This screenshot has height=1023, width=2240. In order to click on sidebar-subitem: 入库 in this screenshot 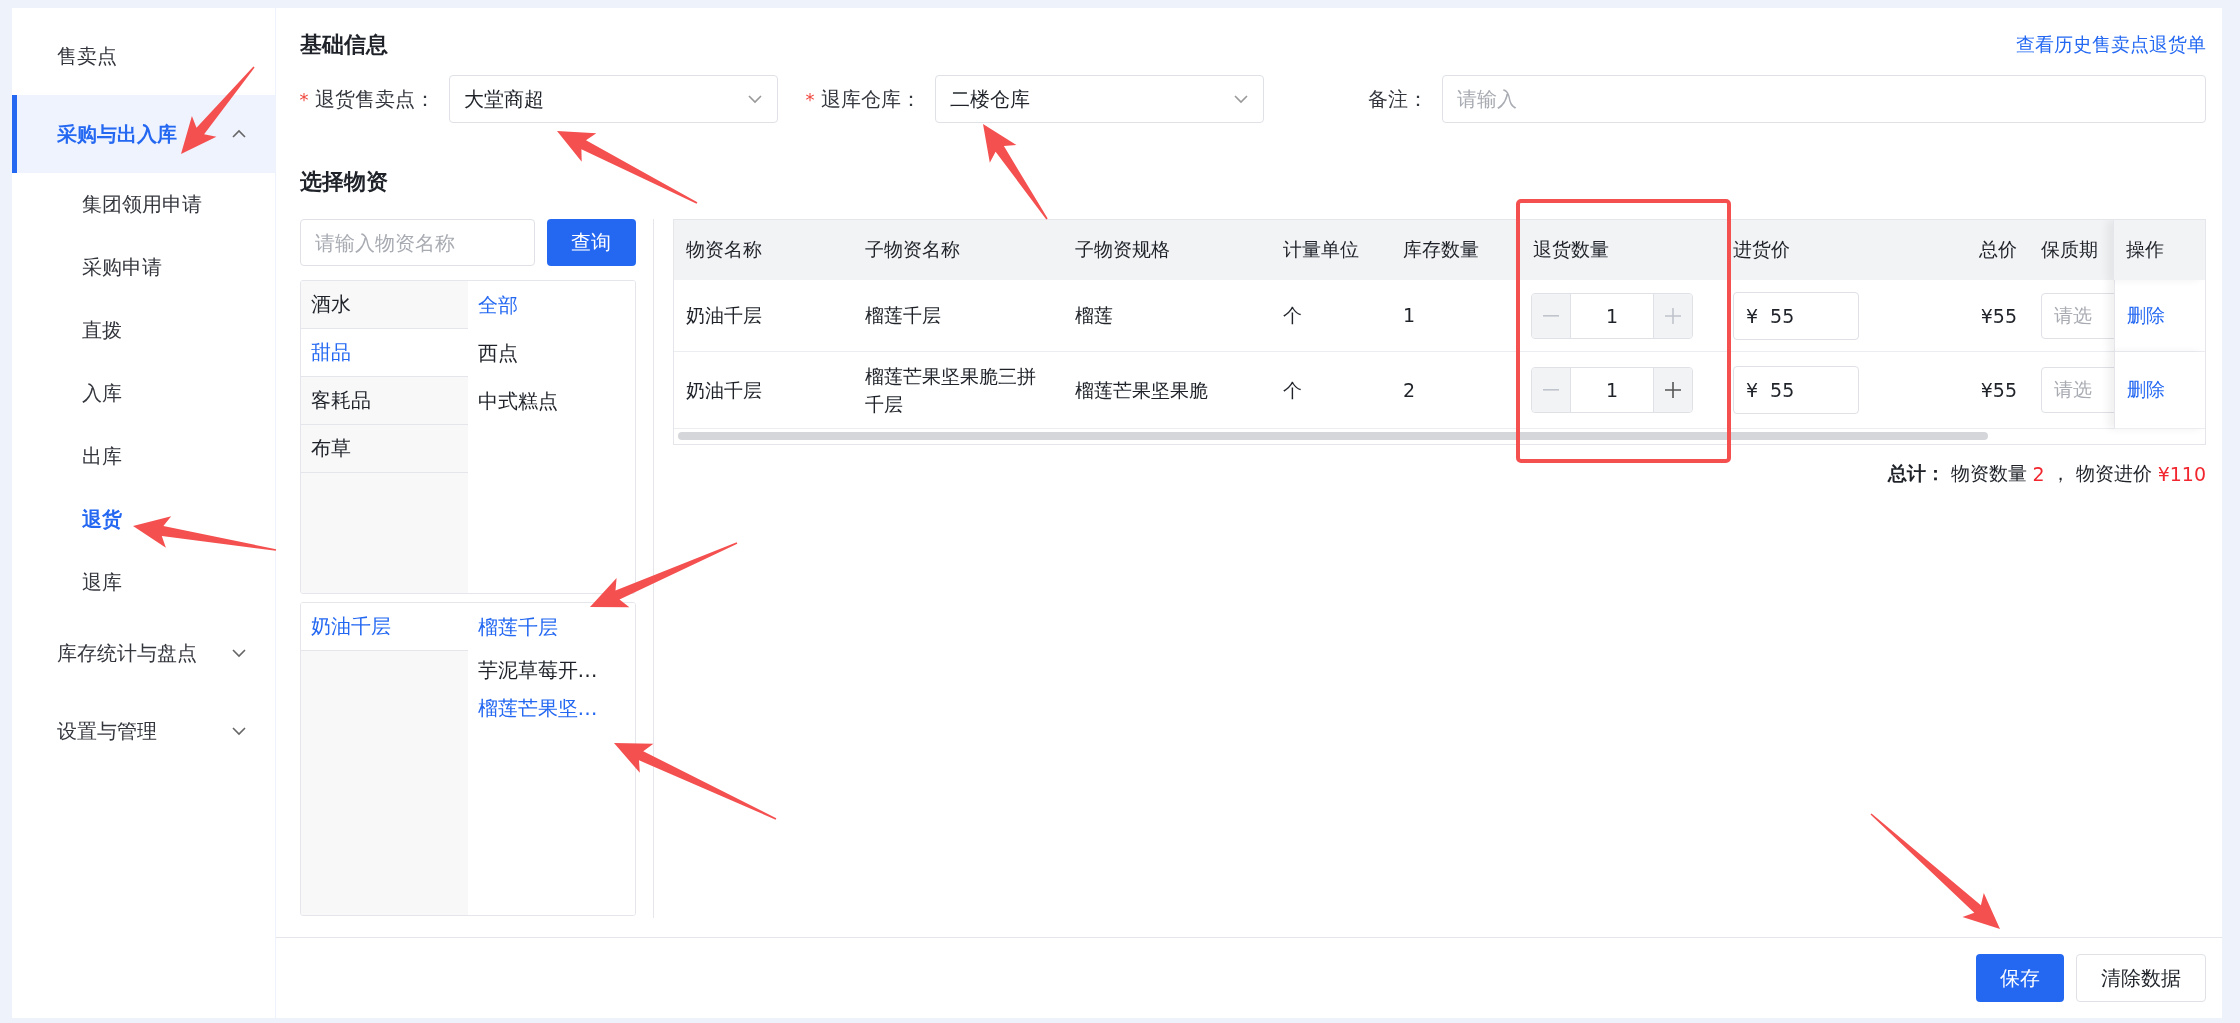, I will do `click(143, 393)`.